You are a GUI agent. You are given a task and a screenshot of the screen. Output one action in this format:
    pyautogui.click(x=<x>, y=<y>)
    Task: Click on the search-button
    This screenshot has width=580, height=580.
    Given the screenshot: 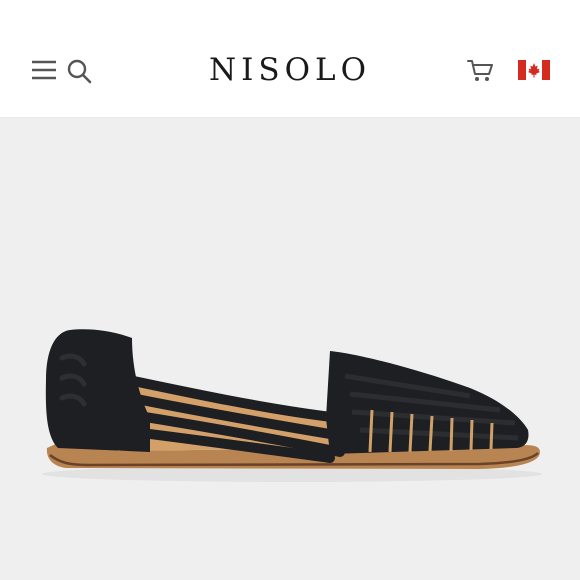 What is the action you would take?
    pyautogui.click(x=80, y=71)
    